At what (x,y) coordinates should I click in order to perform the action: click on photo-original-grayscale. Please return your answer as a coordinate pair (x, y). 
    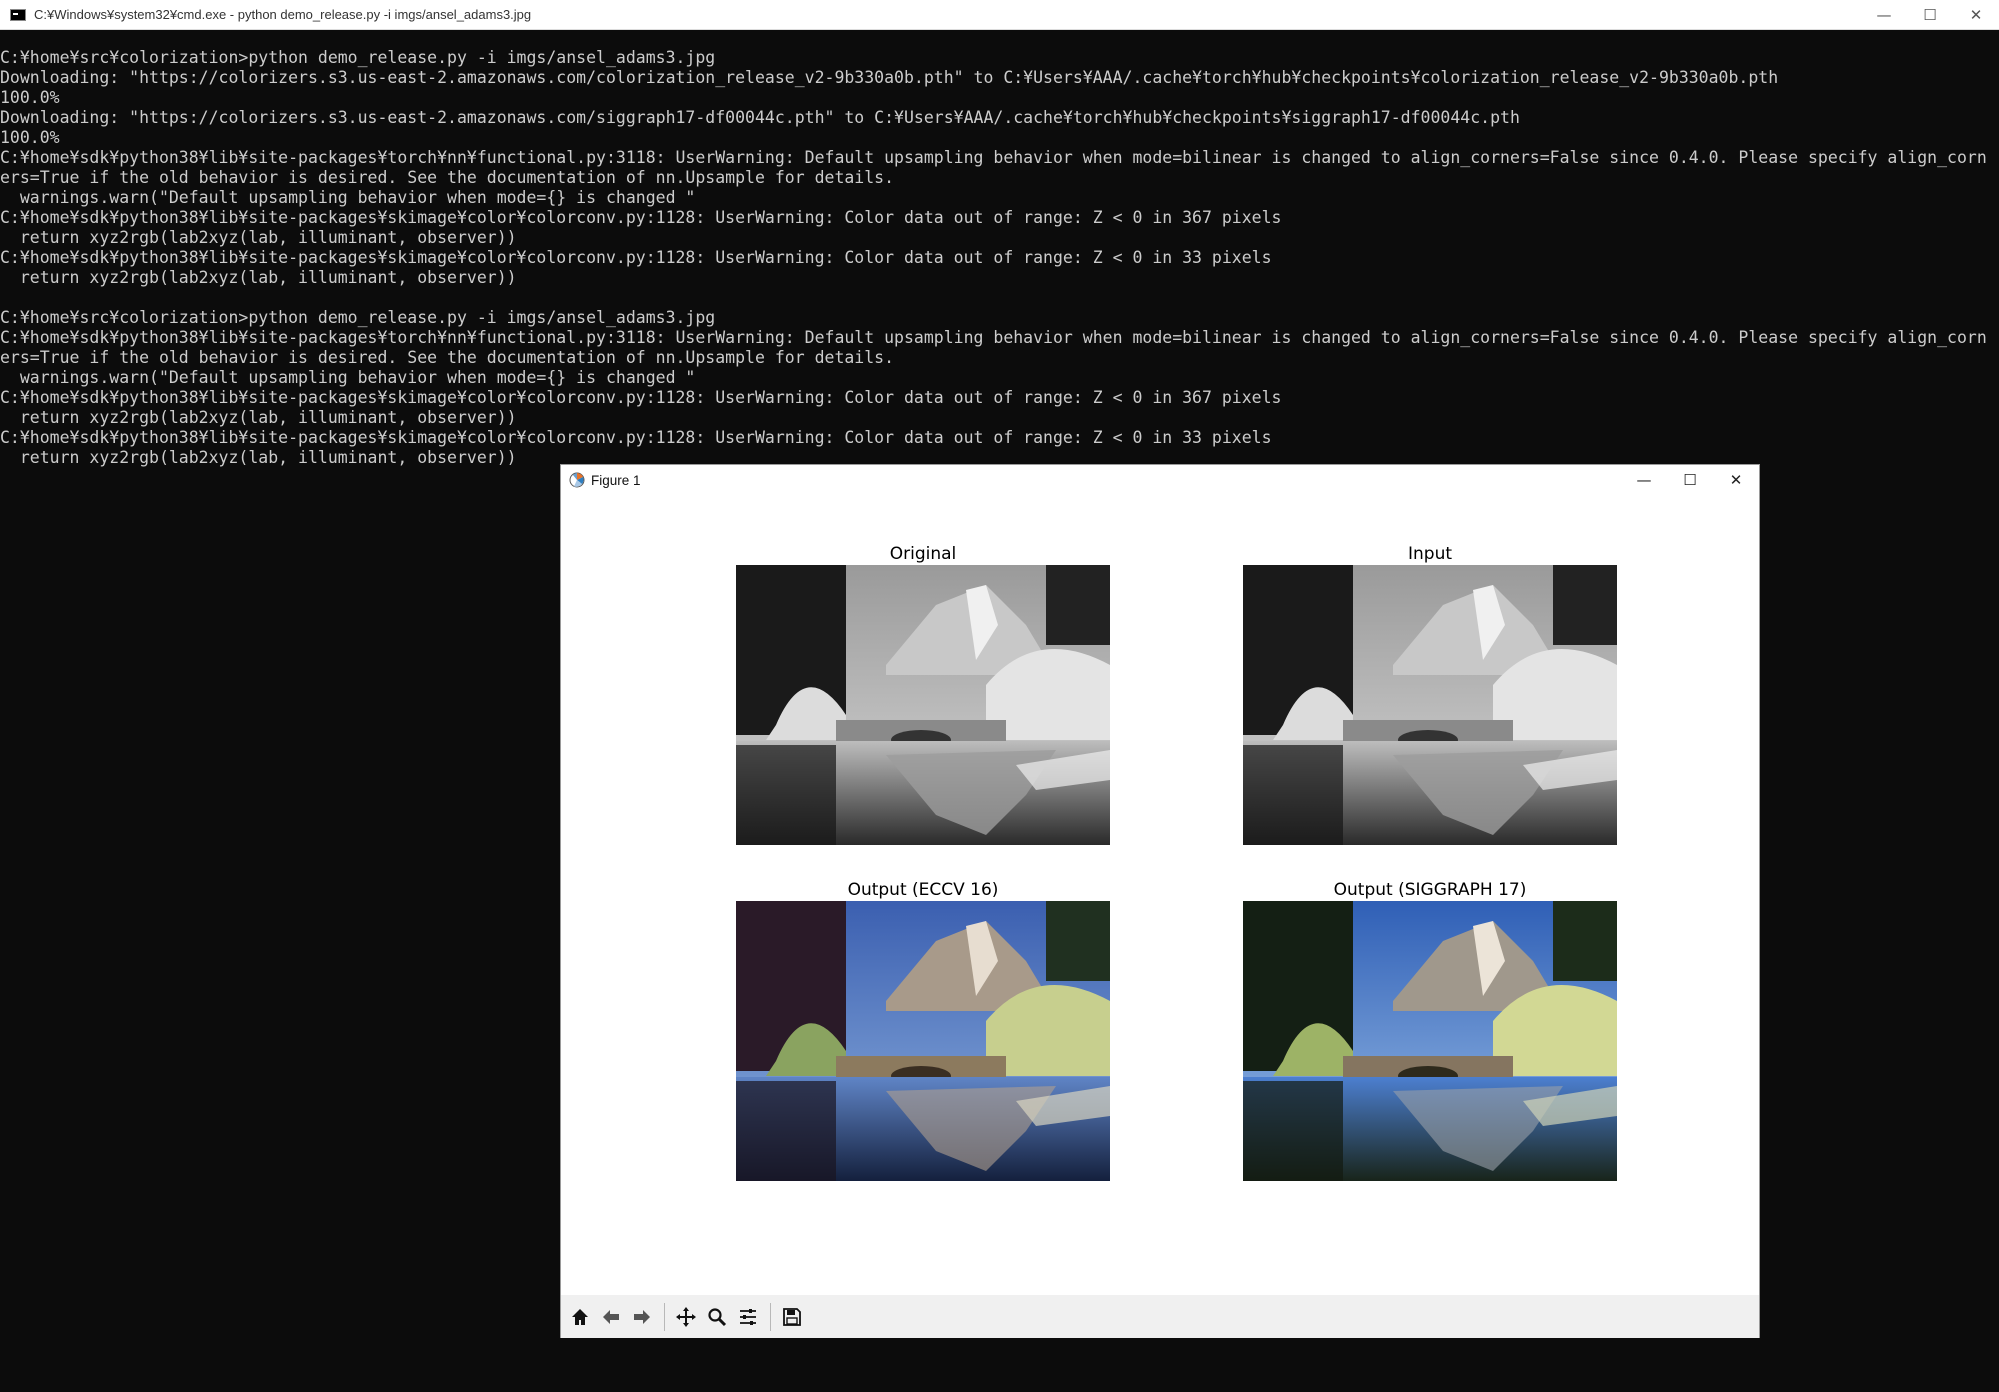
    Looking at the image, I should click on (923, 705).